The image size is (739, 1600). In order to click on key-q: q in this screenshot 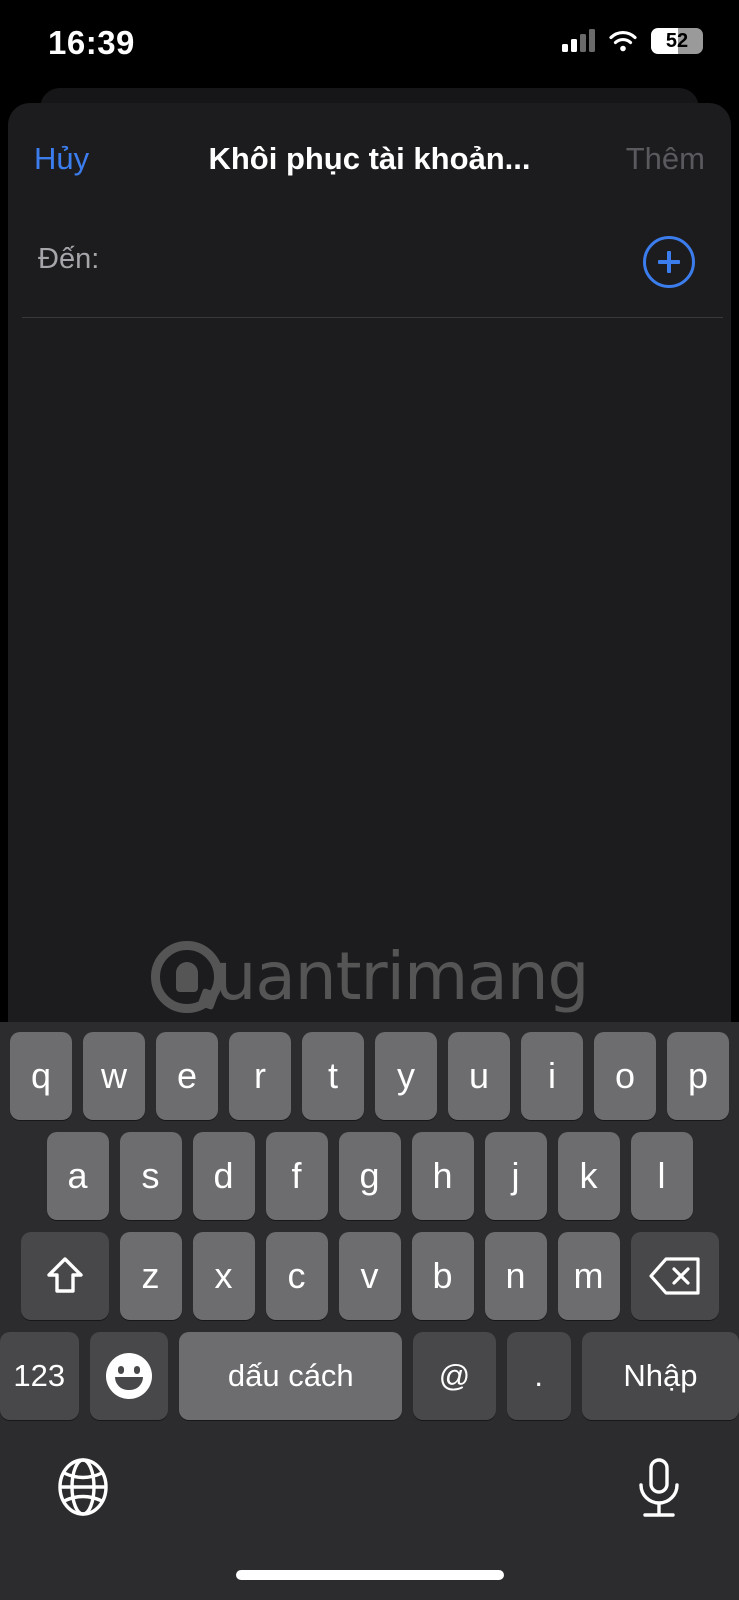, I will do `click(41, 1076)`.